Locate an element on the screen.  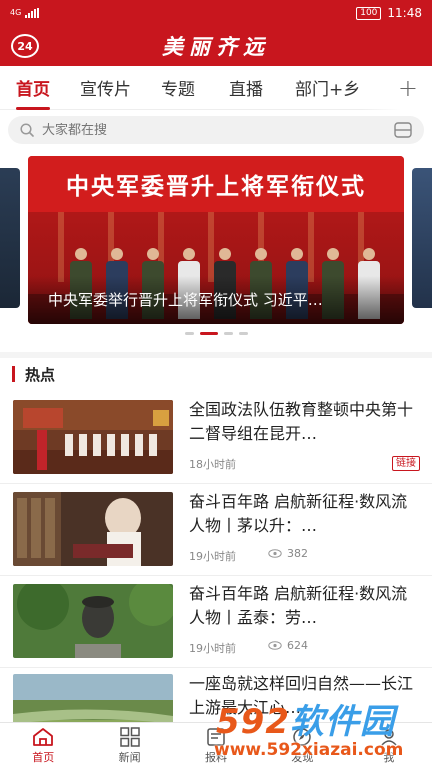
news-item: 奋斗百年路 启航新征程·数风流人物丨茅以升：… 19小时前 382 is located at coordinates (216, 530).